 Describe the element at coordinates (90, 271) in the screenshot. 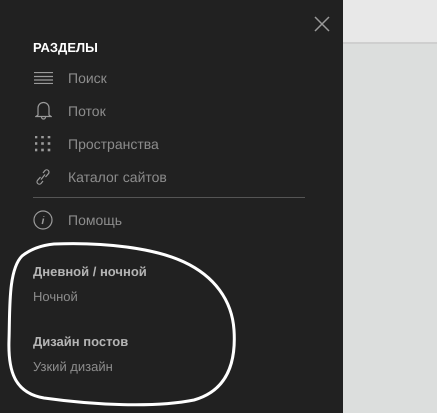

I see `setting-title: Дневной / ночной` at that location.